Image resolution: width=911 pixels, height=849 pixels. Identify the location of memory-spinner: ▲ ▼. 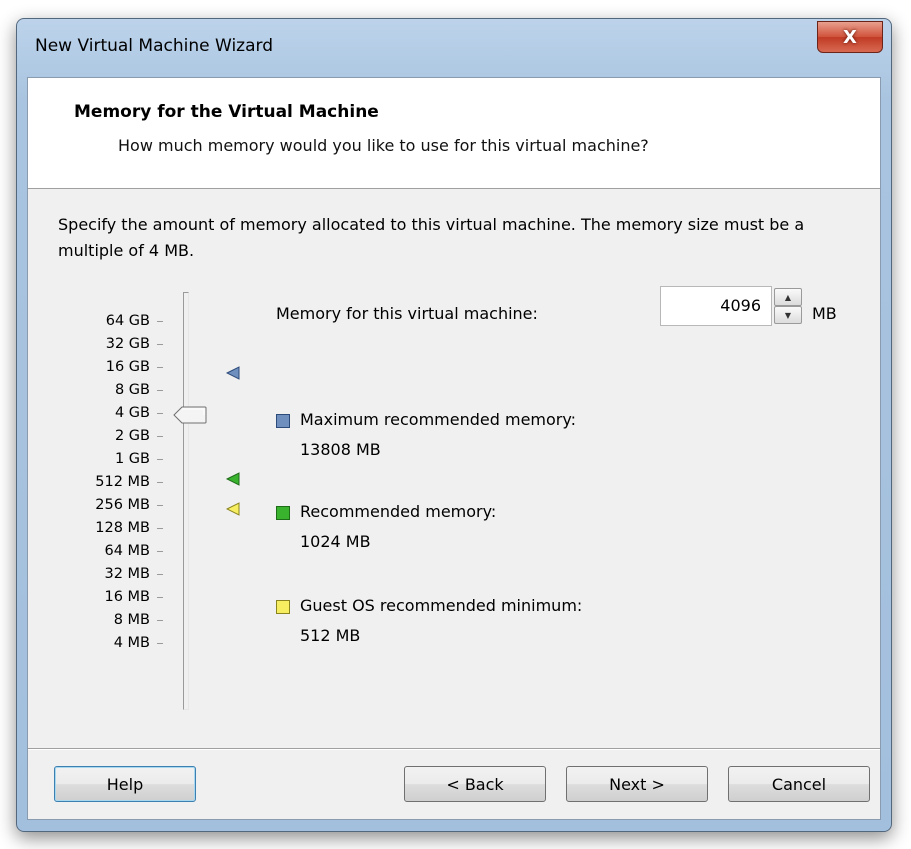
(788, 306).